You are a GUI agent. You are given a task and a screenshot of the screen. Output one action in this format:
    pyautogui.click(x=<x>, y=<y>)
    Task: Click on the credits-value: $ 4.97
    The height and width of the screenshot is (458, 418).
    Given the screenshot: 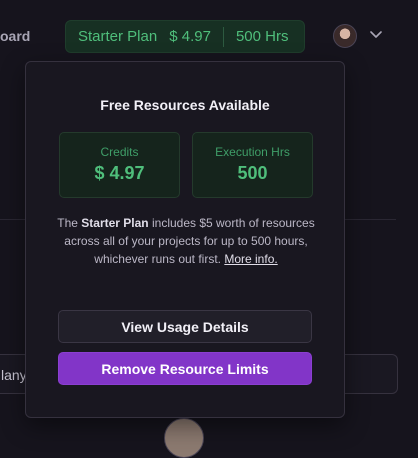 What is the action you would take?
    pyautogui.click(x=119, y=173)
    